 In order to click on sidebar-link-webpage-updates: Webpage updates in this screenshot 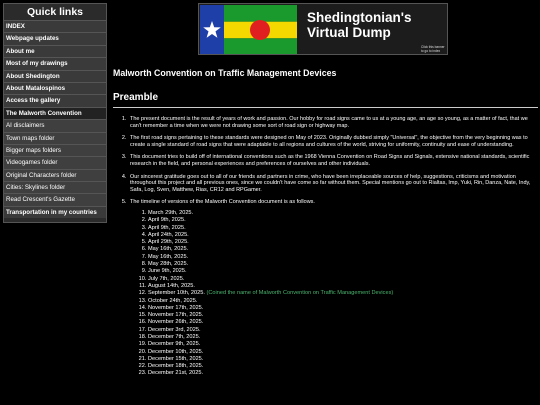, I will do `click(55, 38)`.